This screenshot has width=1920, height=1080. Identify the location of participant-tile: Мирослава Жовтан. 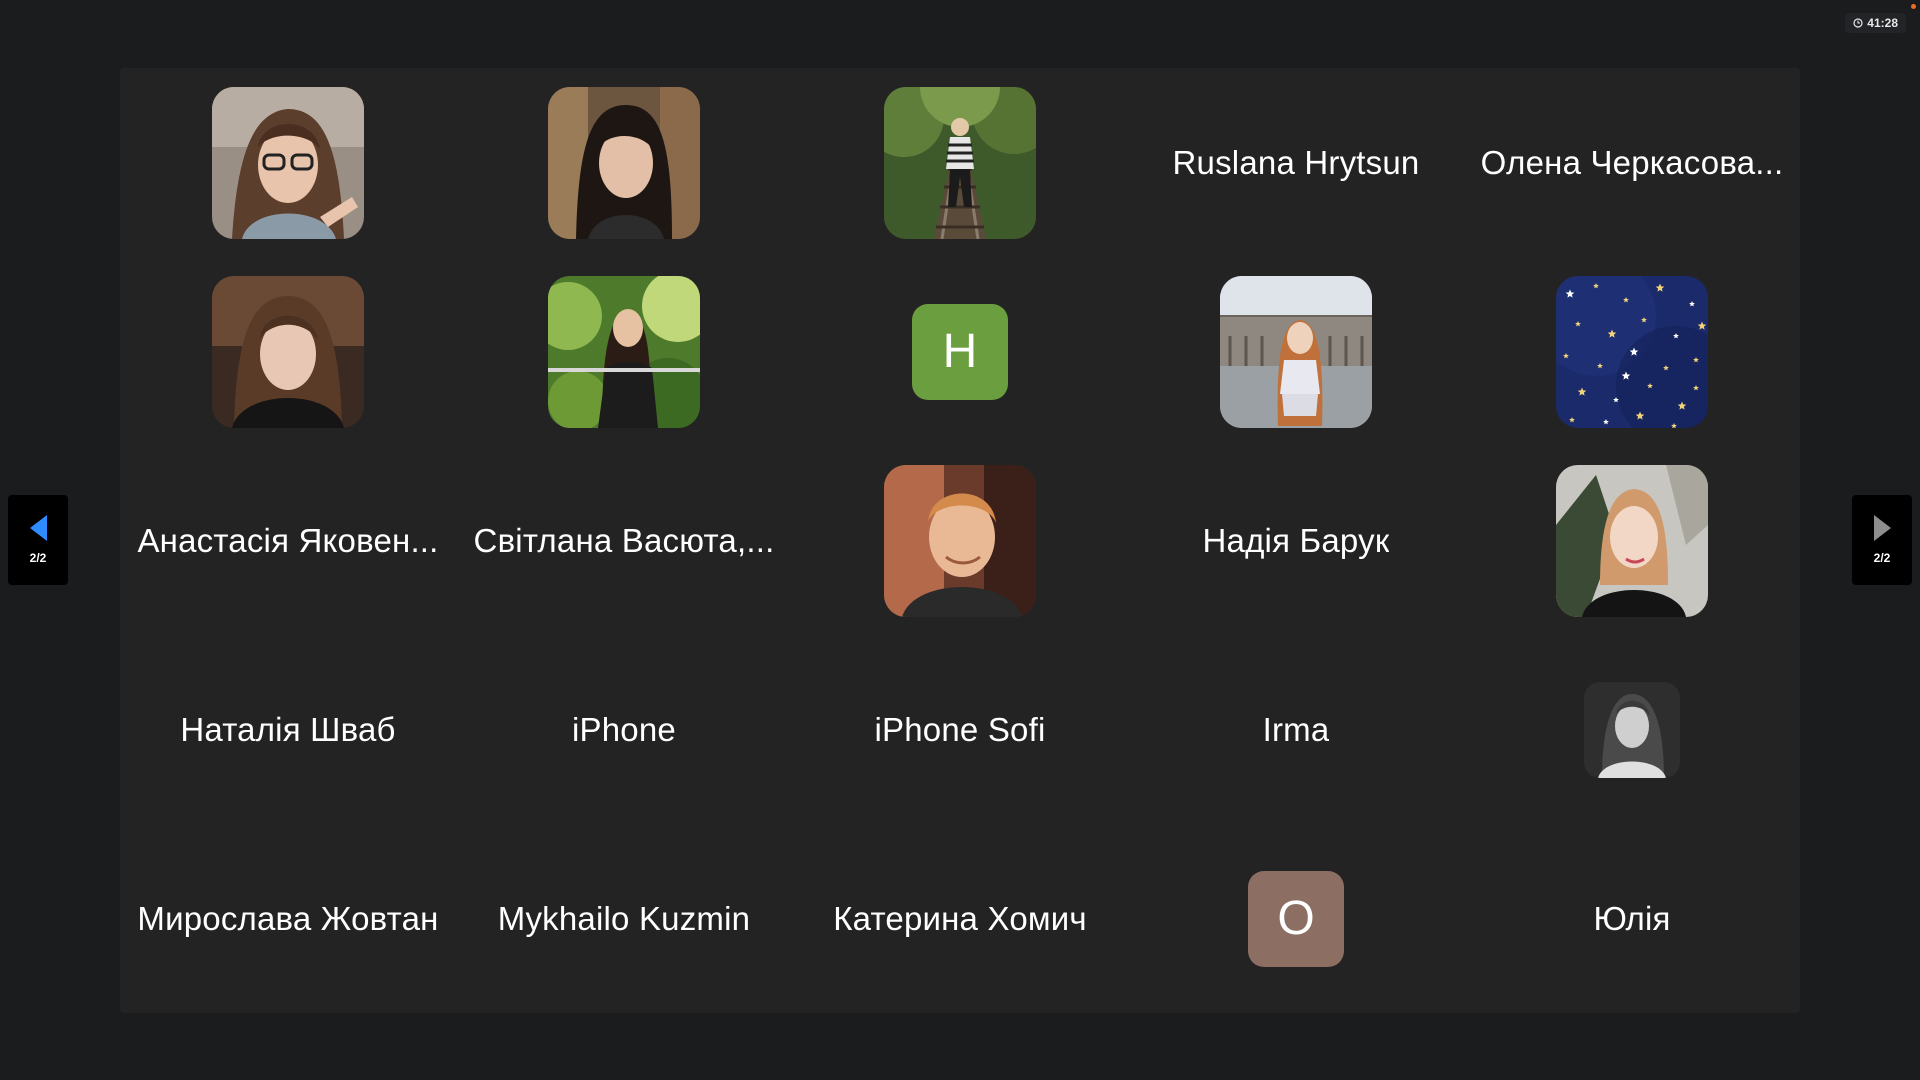
(288, 918).